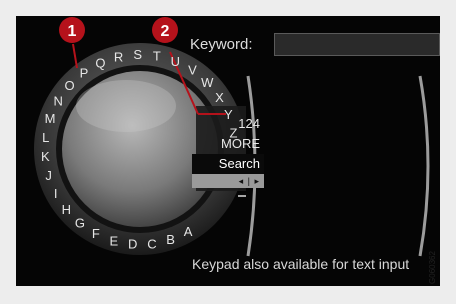 The width and height of the screenshot is (456, 304). Describe the element at coordinates (56, 193) in the screenshot. I see `dial-letter-i: I` at that location.